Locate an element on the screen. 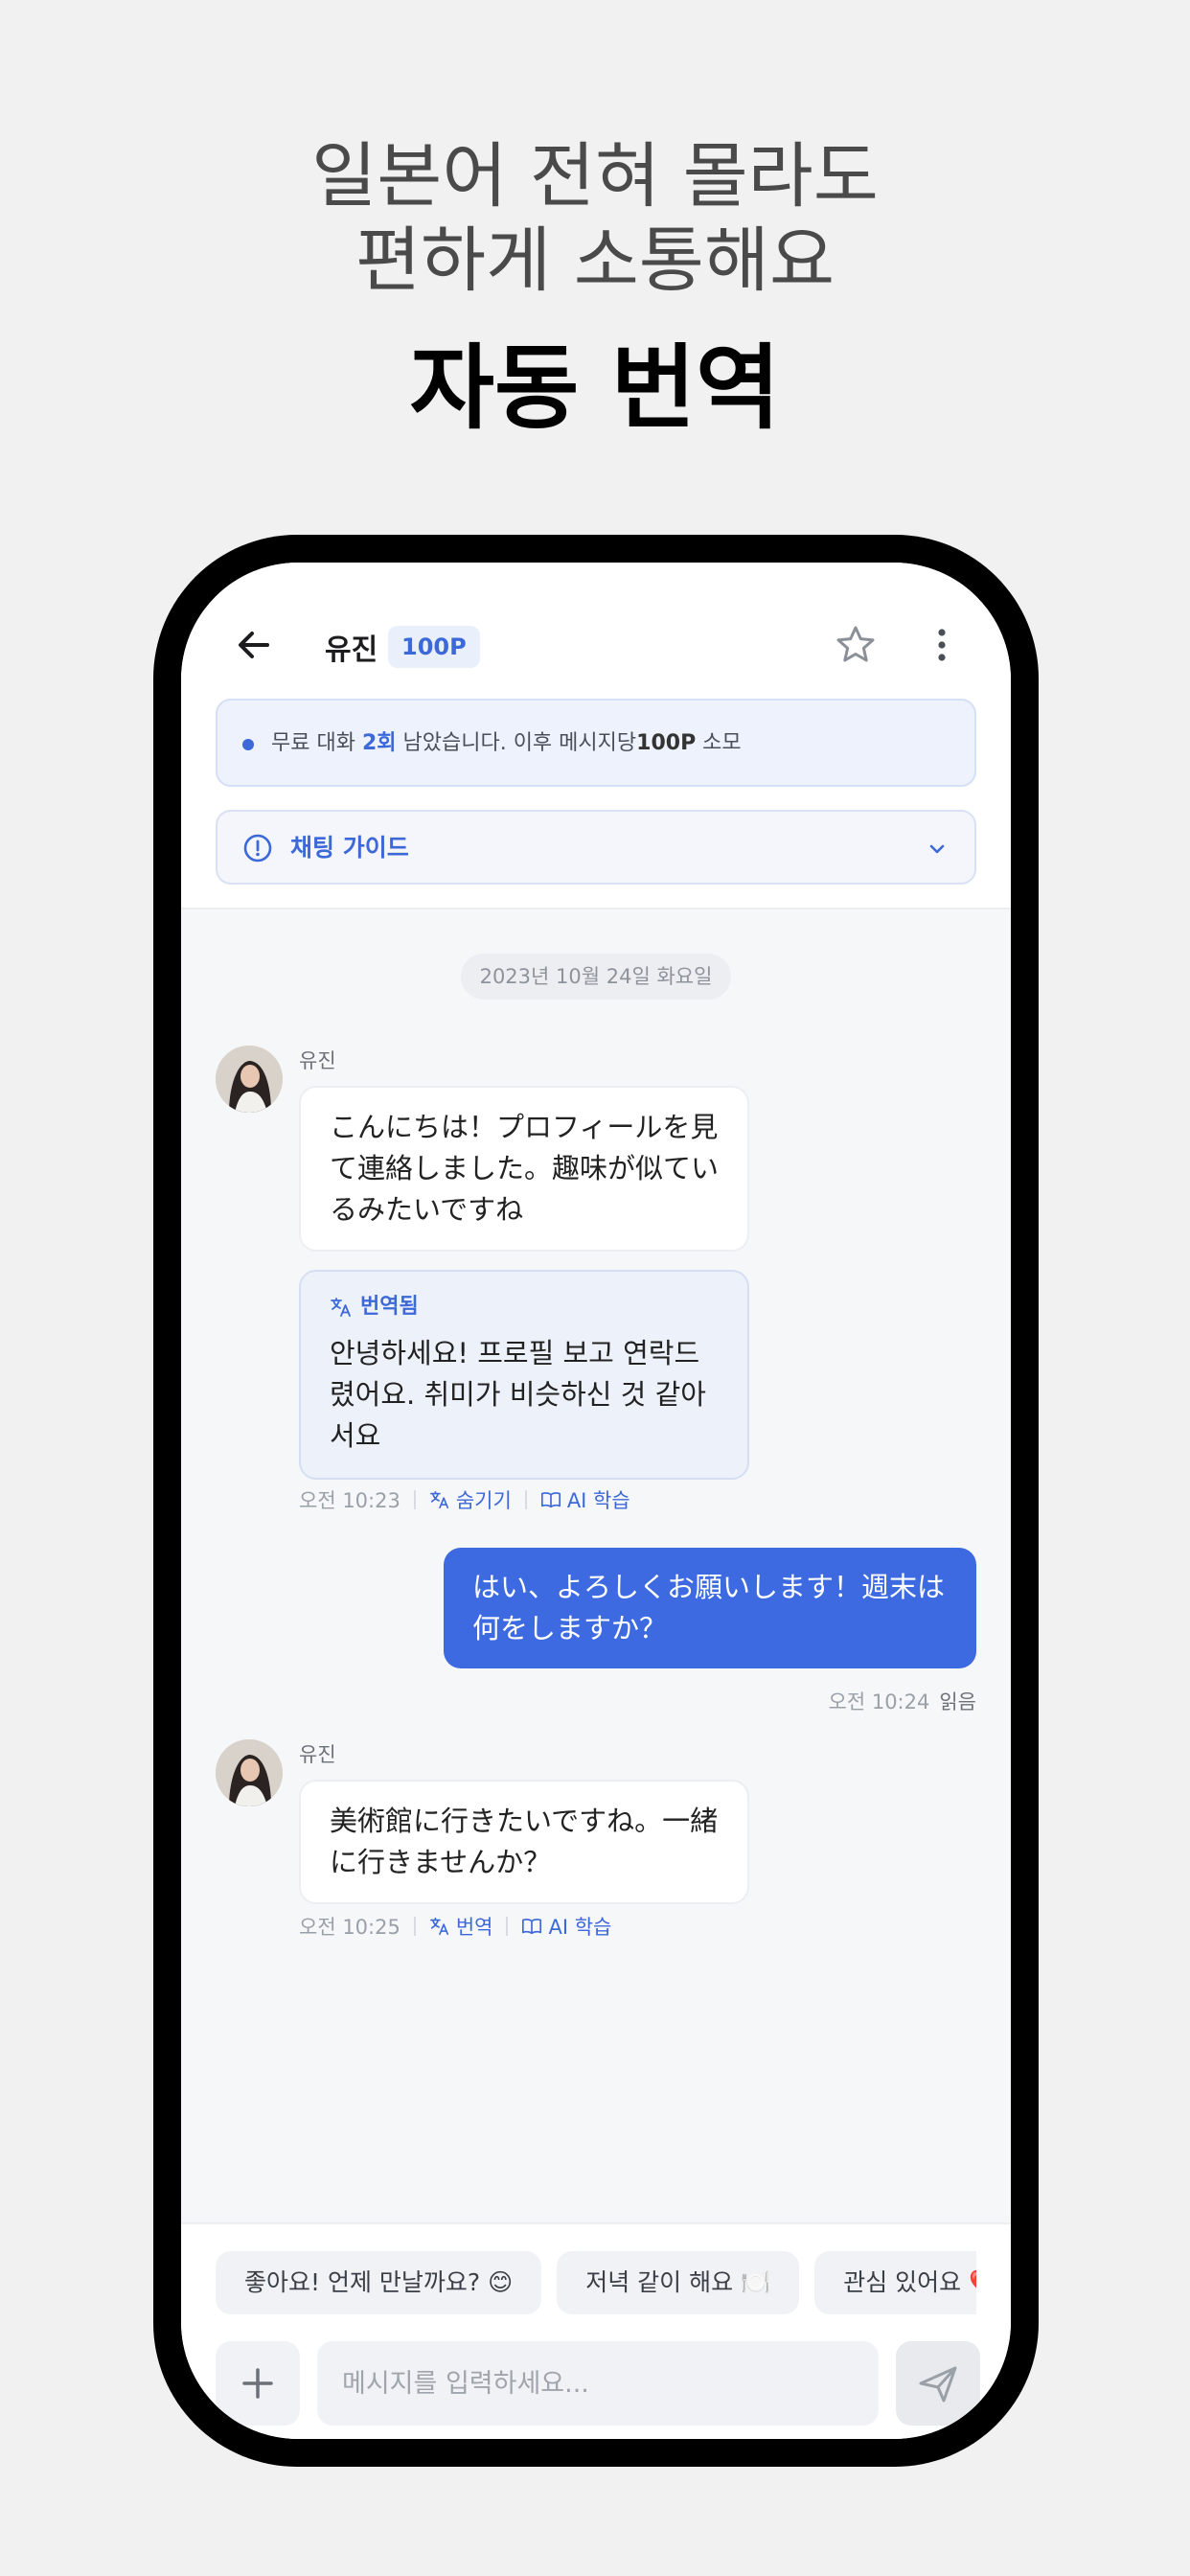 The width and height of the screenshot is (1190, 2576). promo-subtitle: 일본어 전혀 몰라도 편하게 소통해요 is located at coordinates (595, 218).